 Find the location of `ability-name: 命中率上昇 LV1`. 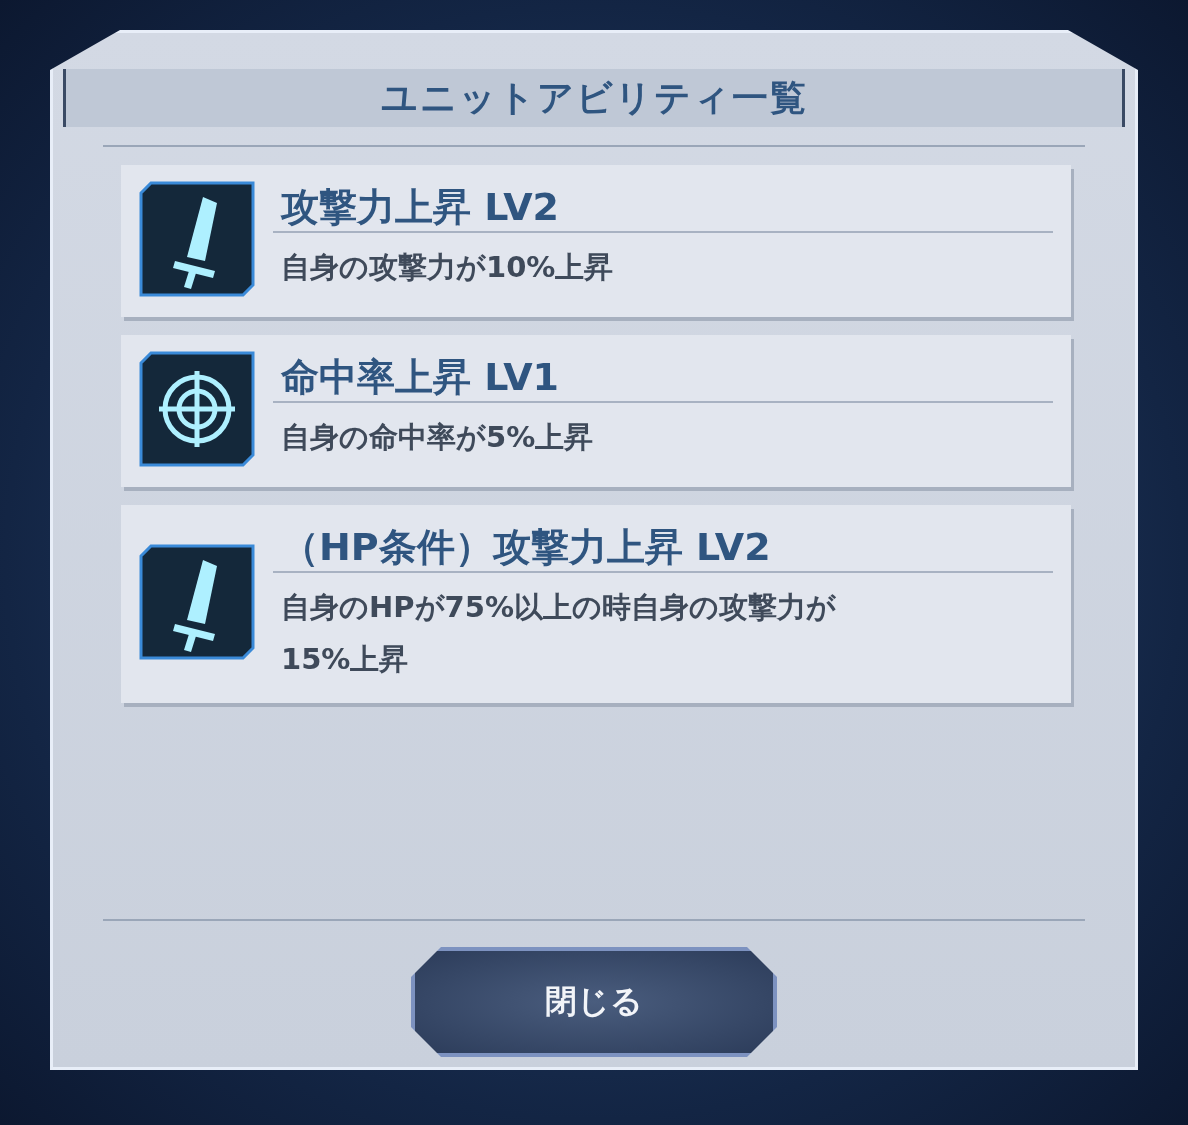

ability-name: 命中率上昇 LV1 is located at coordinates (421, 377).